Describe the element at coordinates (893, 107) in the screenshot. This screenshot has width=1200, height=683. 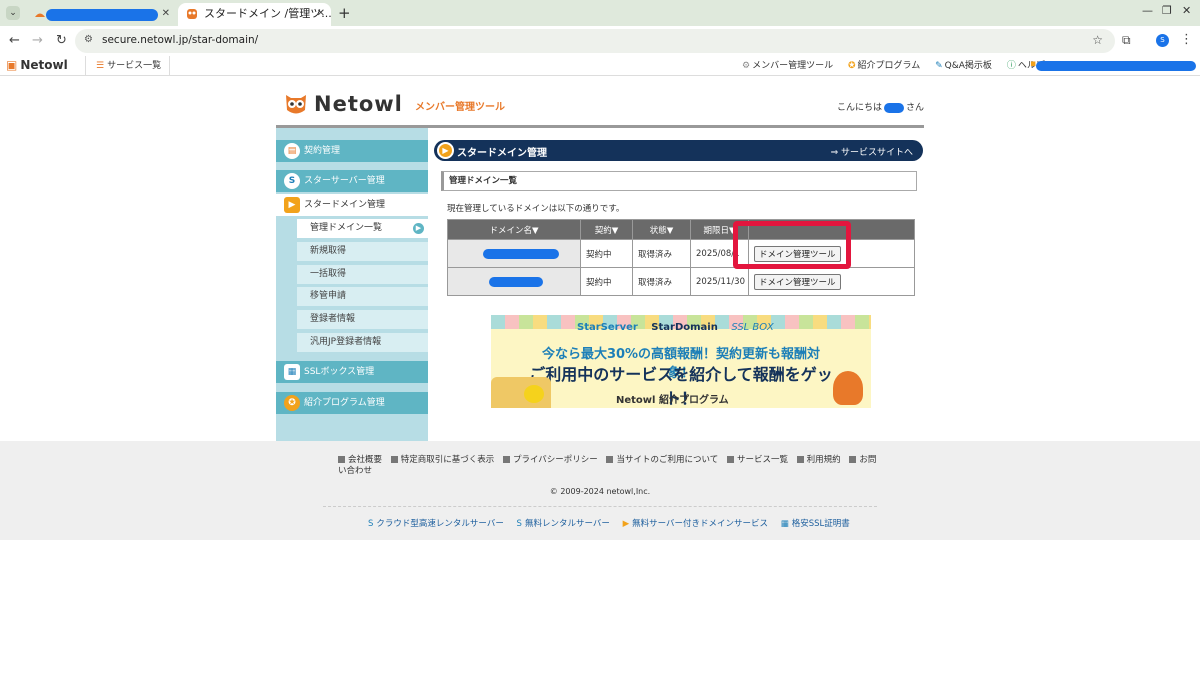
I see `redacted-user-name` at that location.